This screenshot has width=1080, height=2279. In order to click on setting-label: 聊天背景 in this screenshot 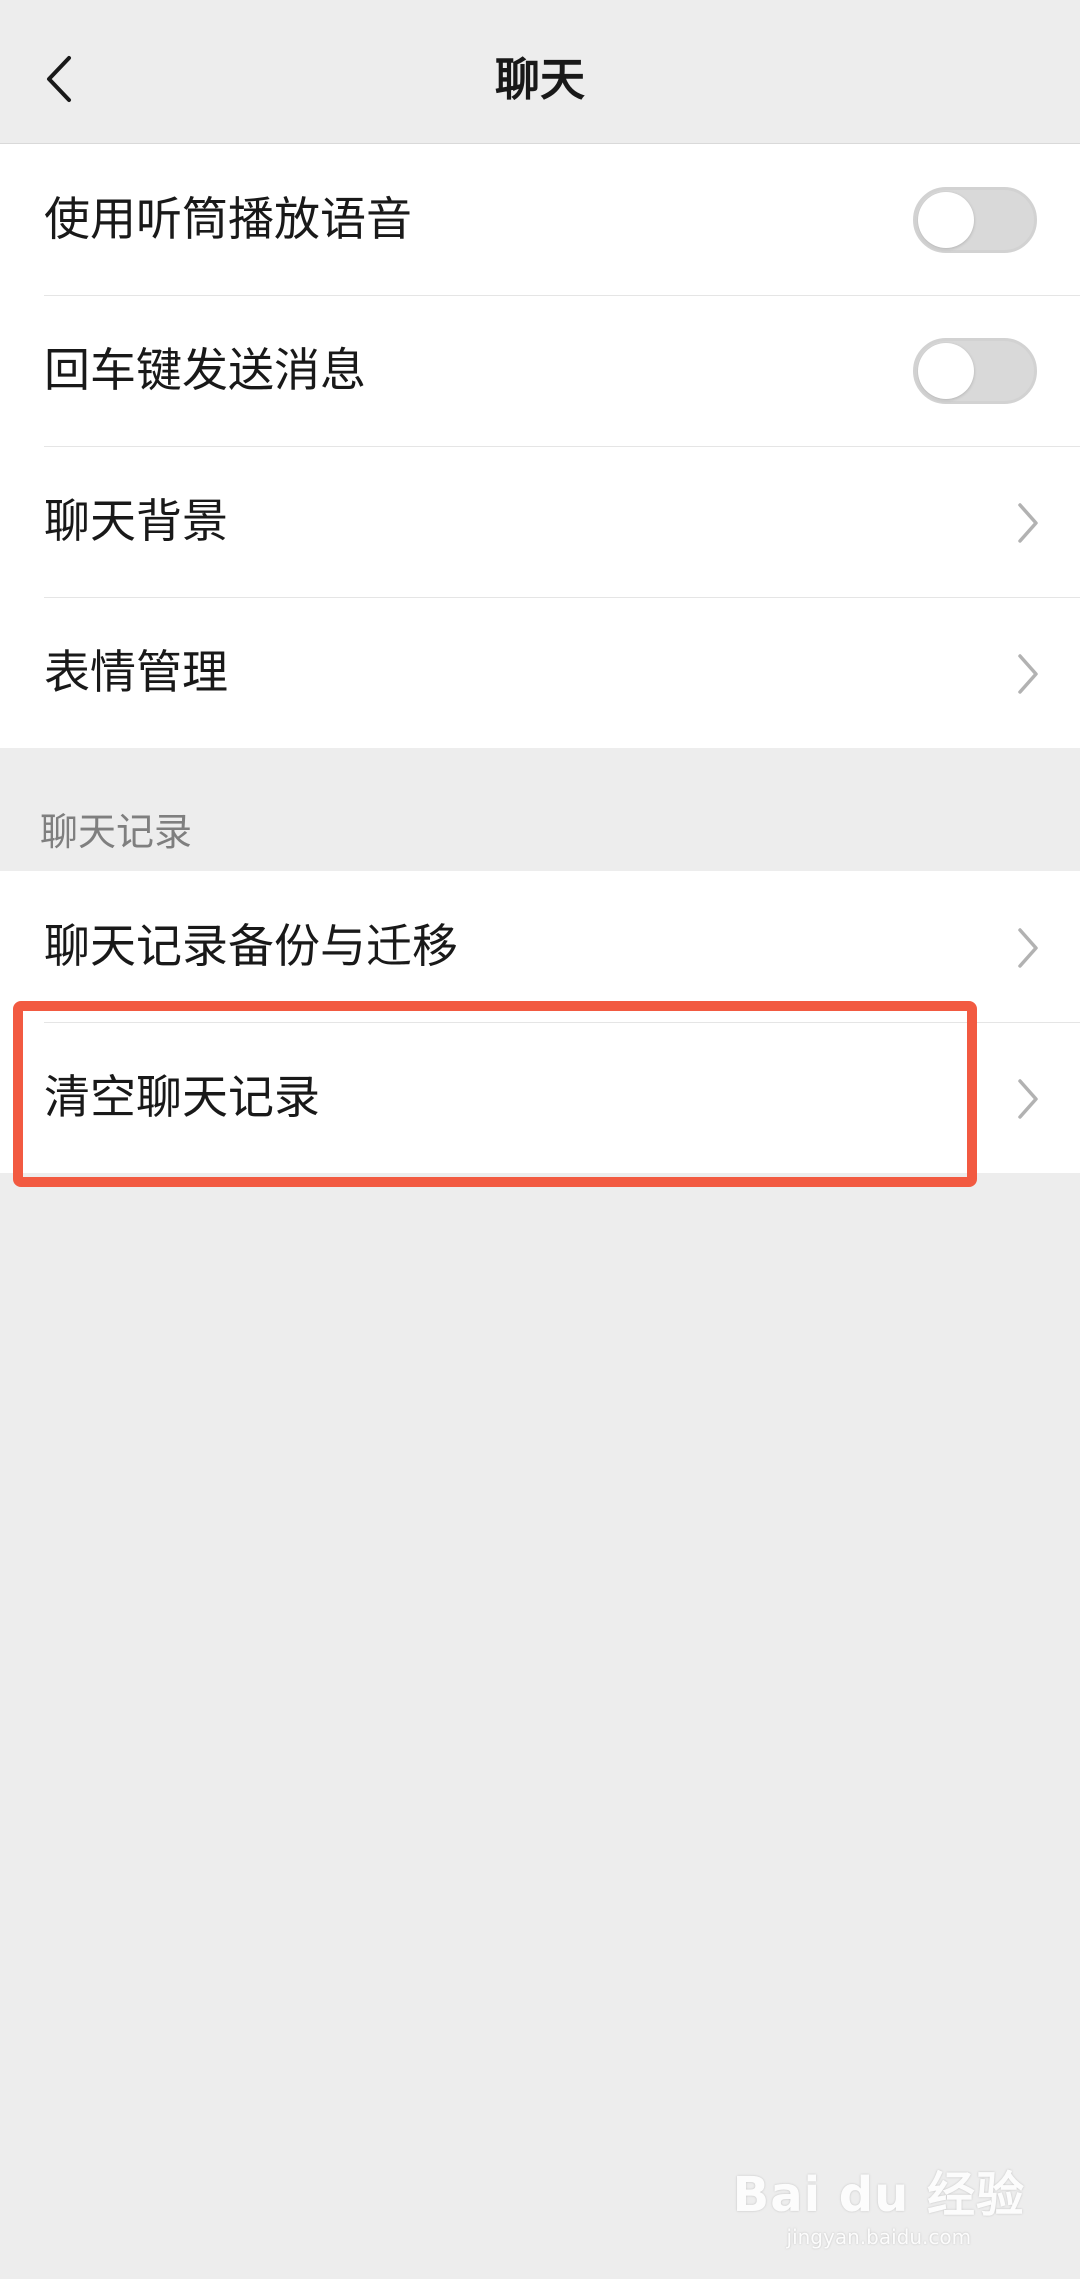, I will do `click(136, 521)`.